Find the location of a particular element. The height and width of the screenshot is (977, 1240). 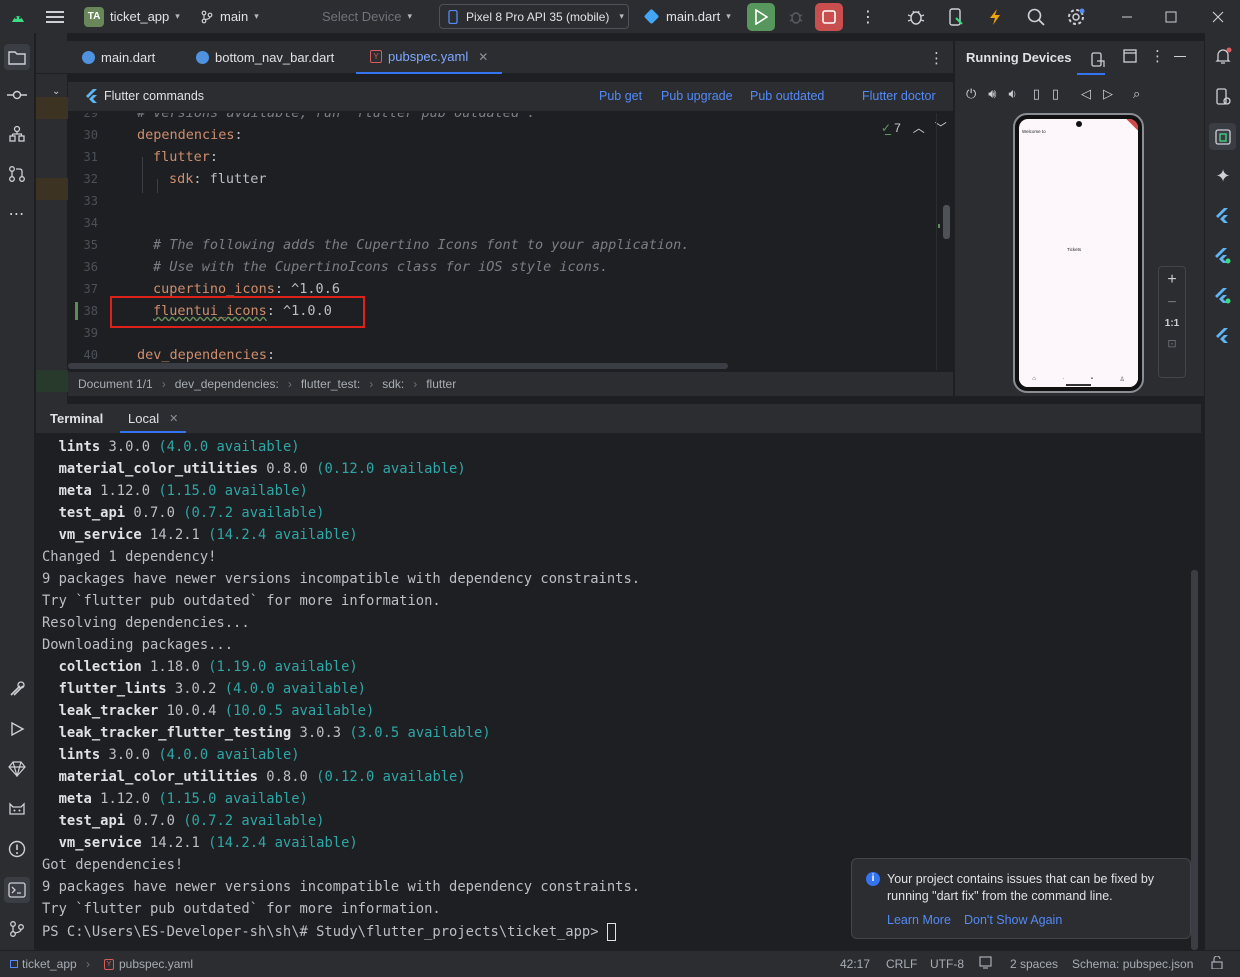

attach-debugger-icon is located at coordinates (916, 16).